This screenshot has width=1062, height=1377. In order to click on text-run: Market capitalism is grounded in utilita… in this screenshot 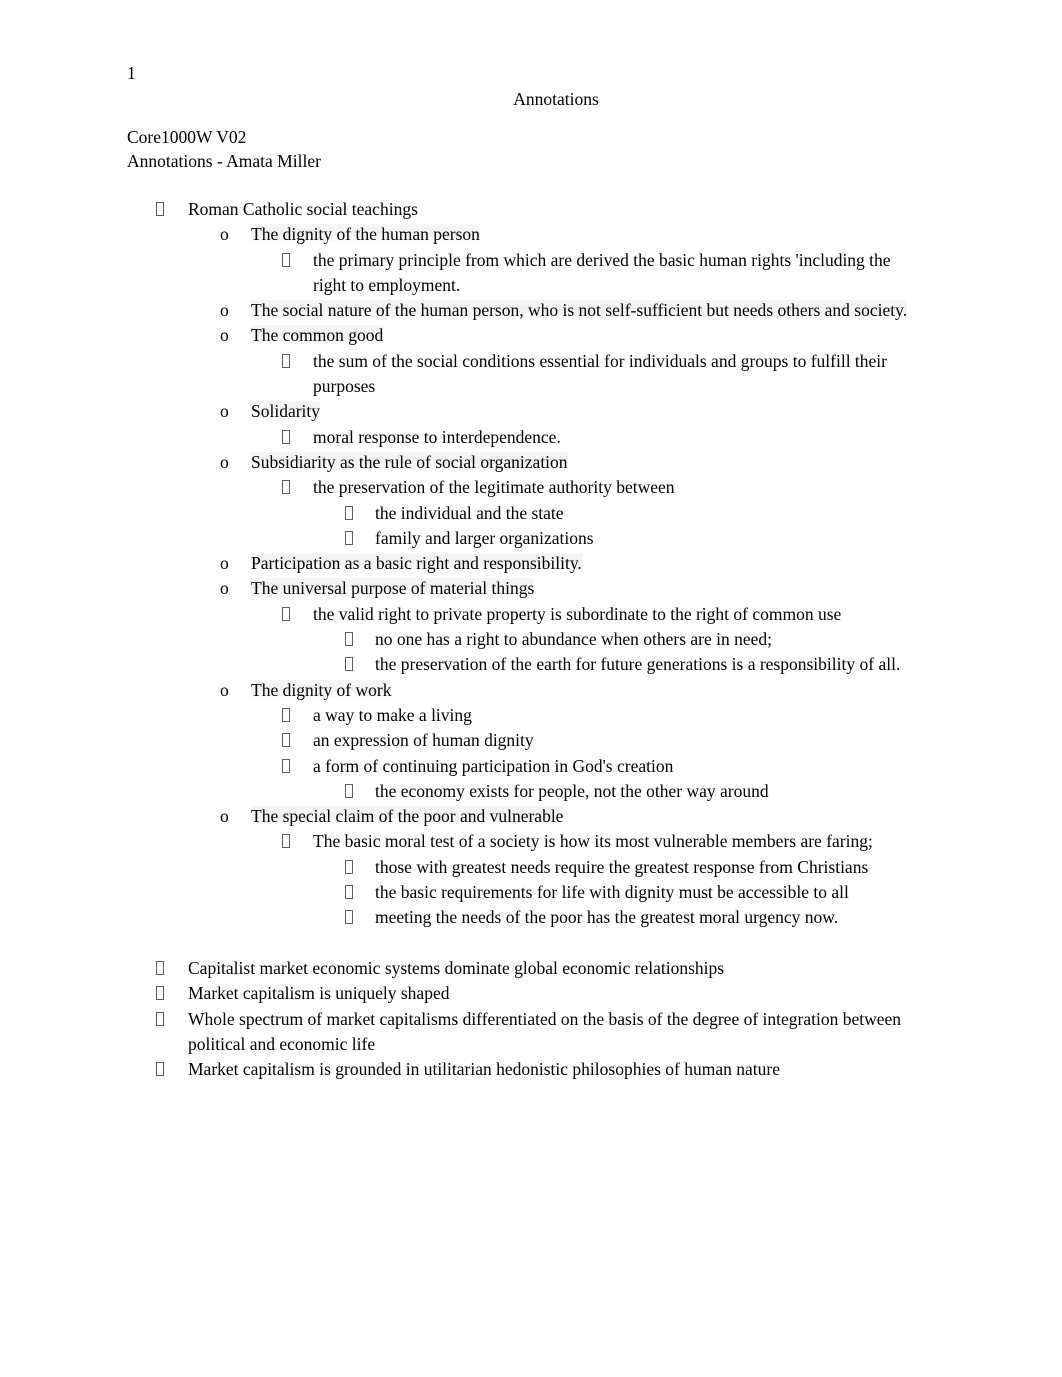, I will do `click(484, 1069)`.